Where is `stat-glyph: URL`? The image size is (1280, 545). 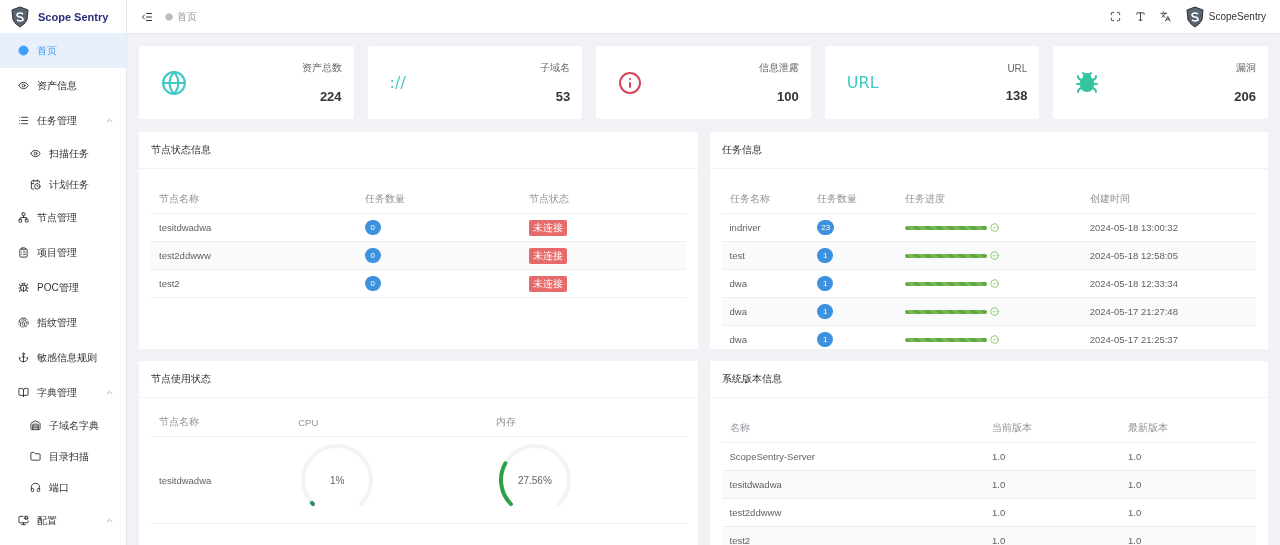 stat-glyph: URL is located at coordinates (862, 82).